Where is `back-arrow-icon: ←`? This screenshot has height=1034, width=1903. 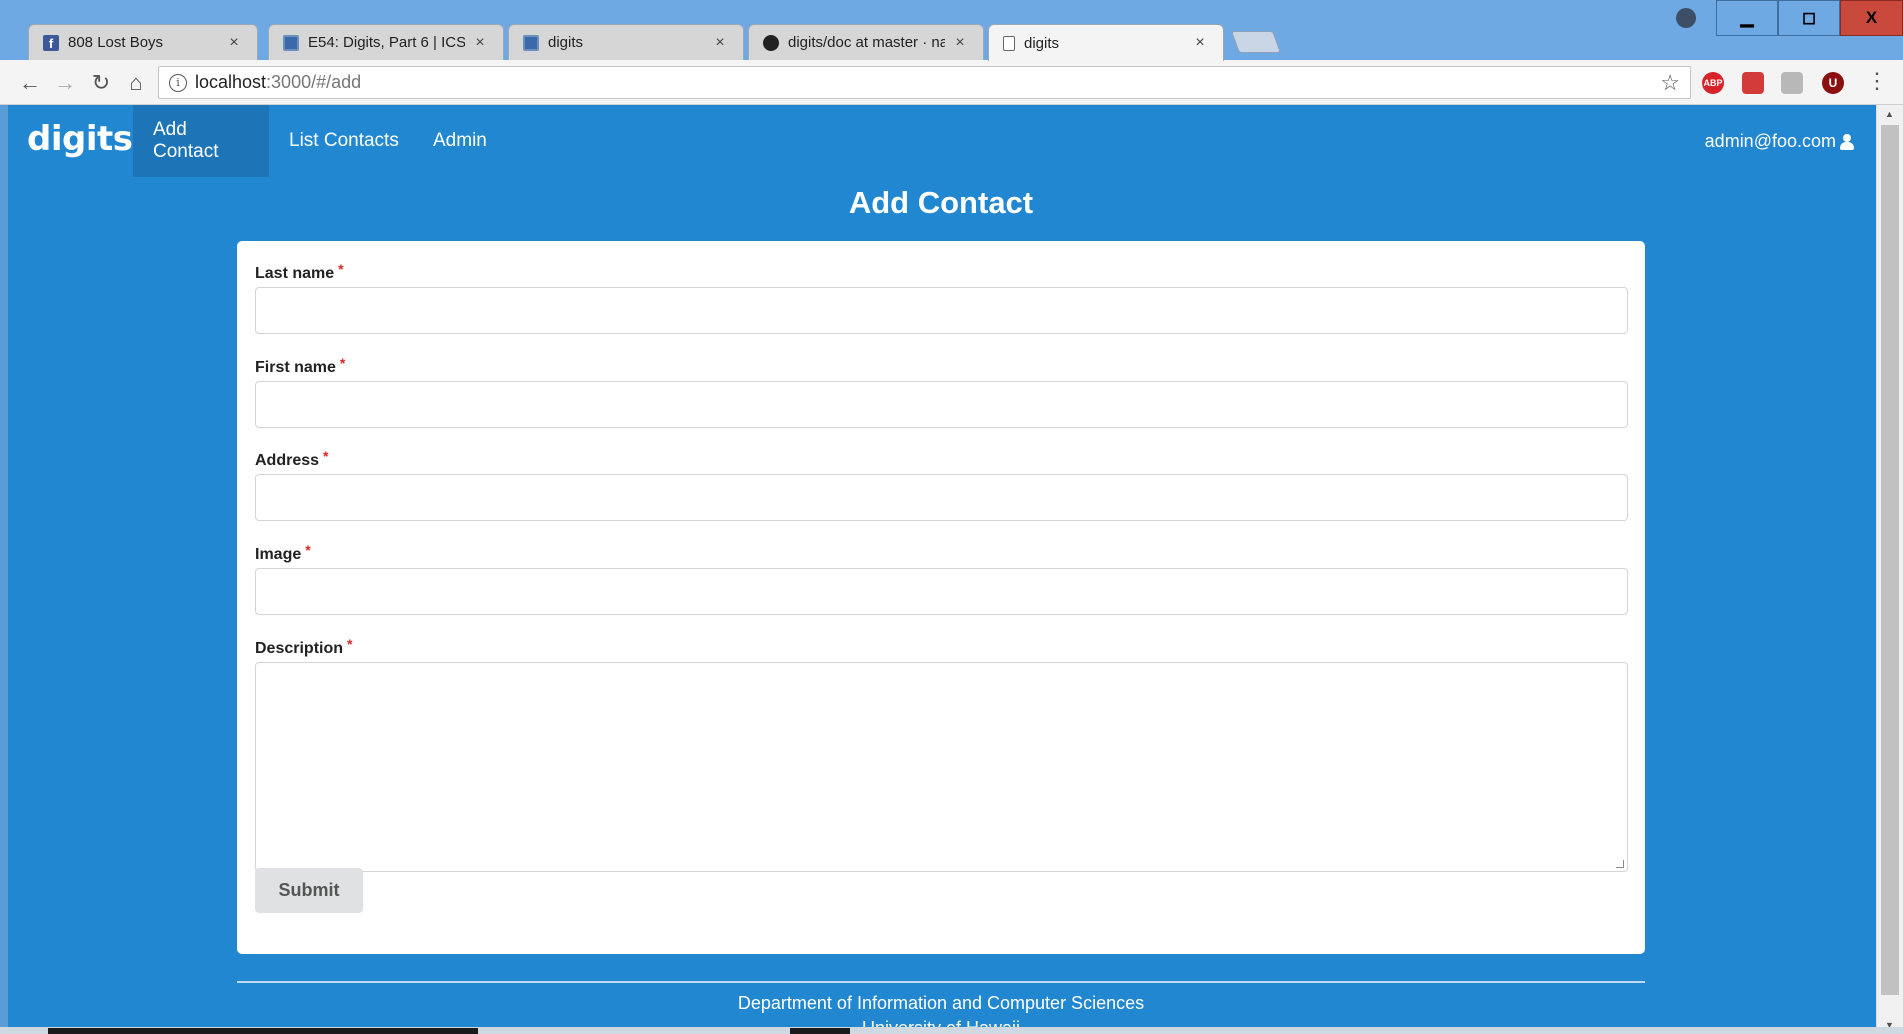
back-arrow-icon: ← is located at coordinates (30, 83).